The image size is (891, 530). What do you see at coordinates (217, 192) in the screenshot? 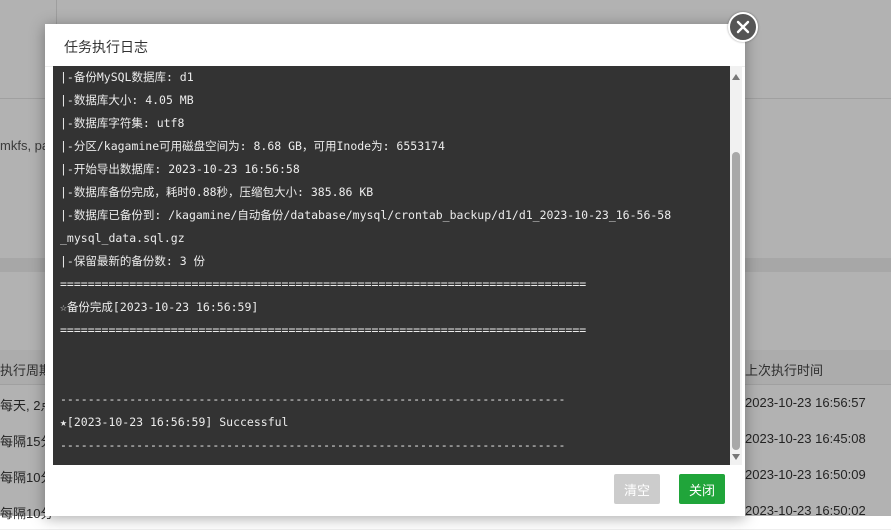
I see `log-line: |-数据库备份完成，耗时0.88秒，压缩包大小: 385.86 KB` at bounding box center [217, 192].